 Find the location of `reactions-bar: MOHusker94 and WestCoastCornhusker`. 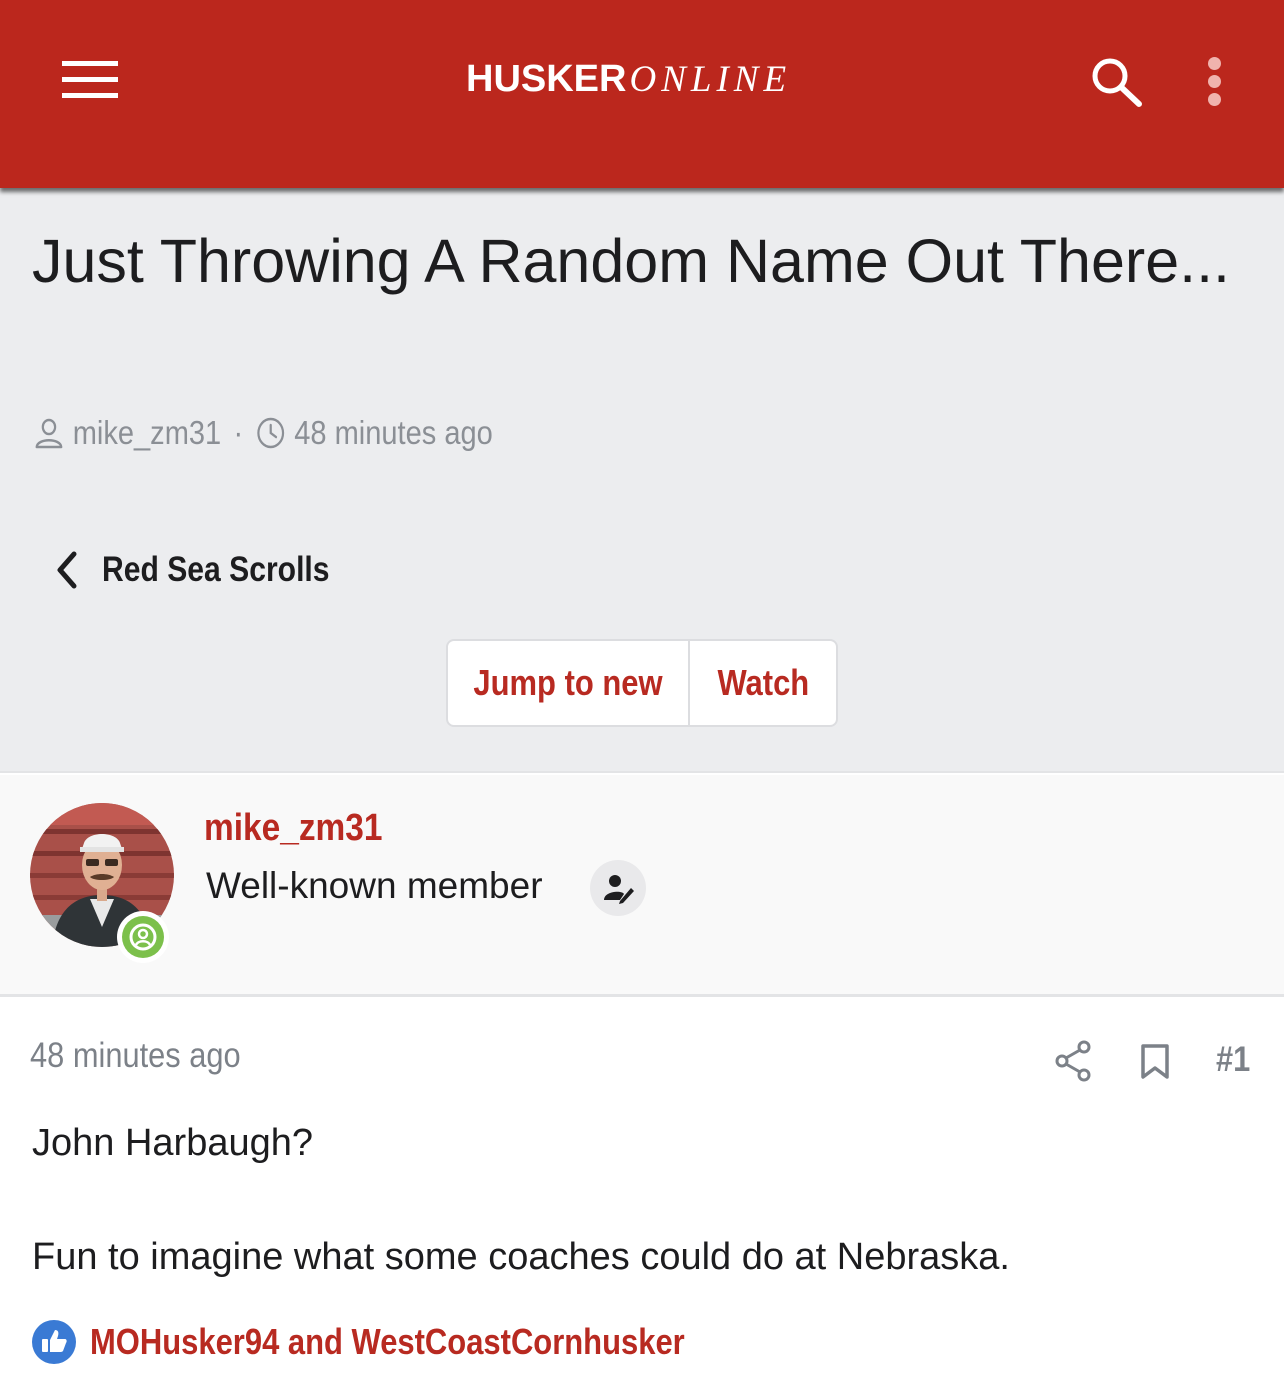

reactions-bar: MOHusker94 and WestCoastCornhusker is located at coordinates (407, 1342).